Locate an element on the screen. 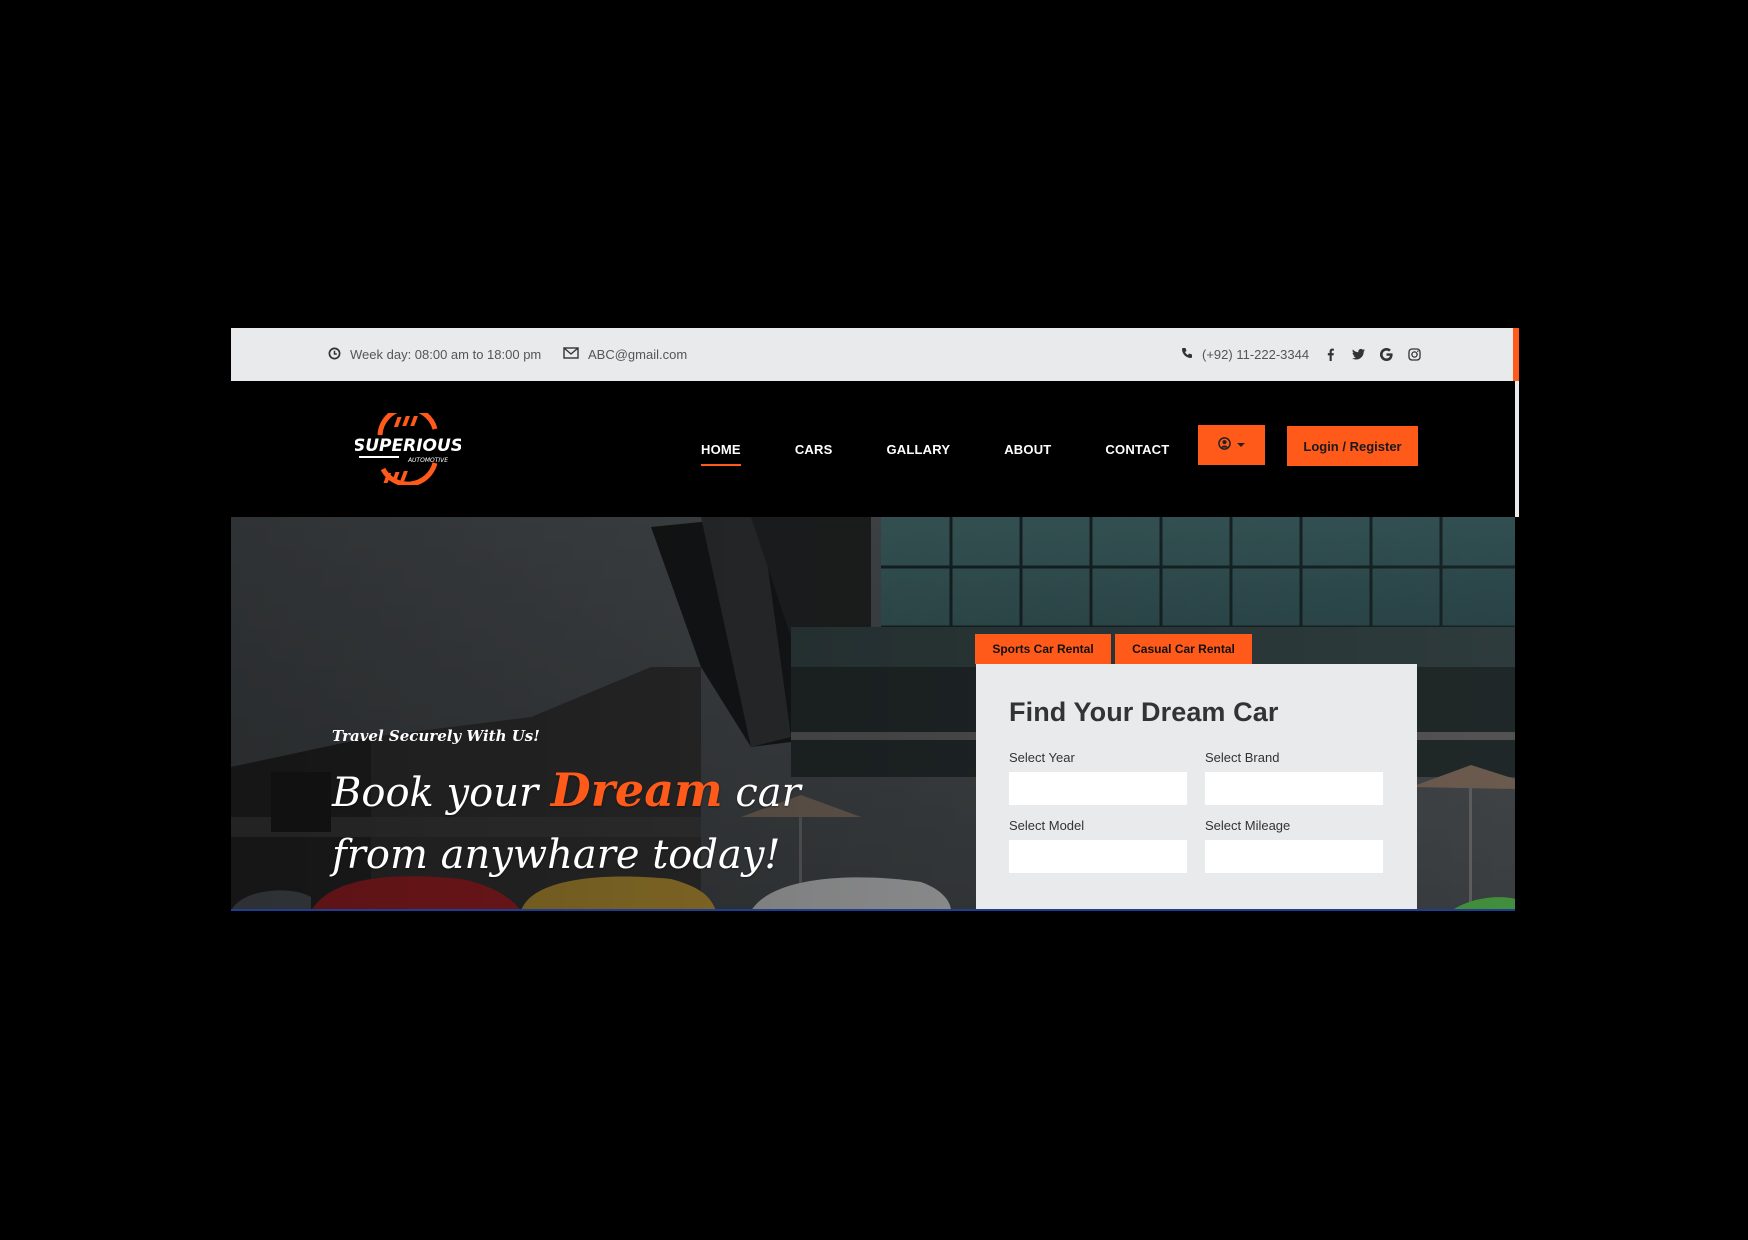 This screenshot has height=1240, width=1748. opening-hours-text: Week day: 08:00 am to 18:00 pm is located at coordinates (446, 354).